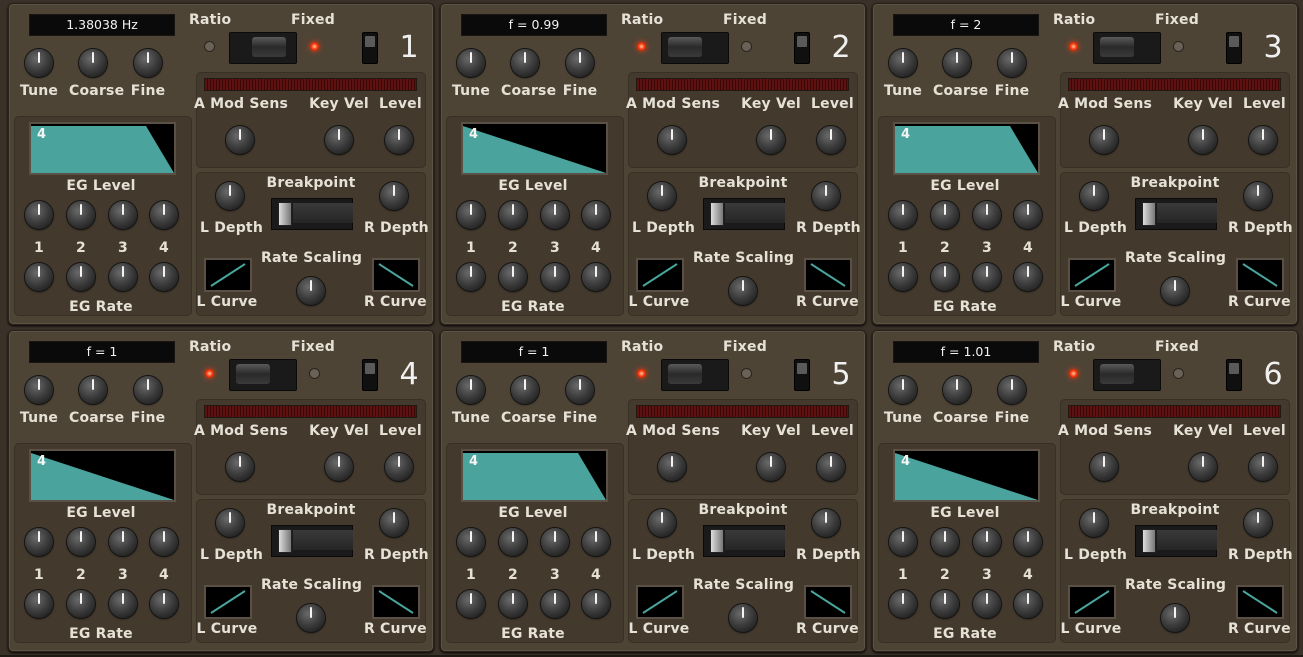 The height and width of the screenshot is (657, 1303). Describe the element at coordinates (966, 352) in the screenshot. I see `frequency-display: f = 1.01` at that location.